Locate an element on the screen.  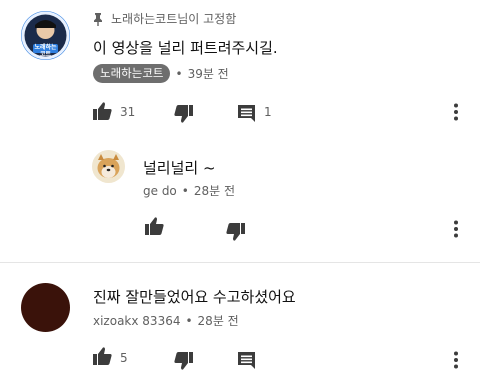
comment-meta: xizoakx 83364 • 28분 전 is located at coordinates (166, 320).